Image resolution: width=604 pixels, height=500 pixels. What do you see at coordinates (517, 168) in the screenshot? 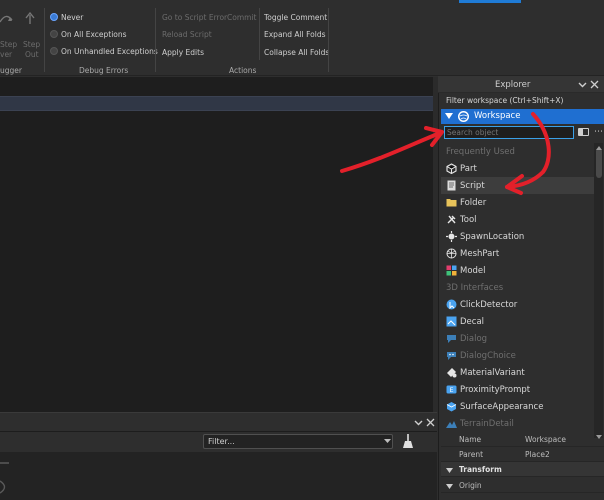
I see `list-item-part: Part` at bounding box center [517, 168].